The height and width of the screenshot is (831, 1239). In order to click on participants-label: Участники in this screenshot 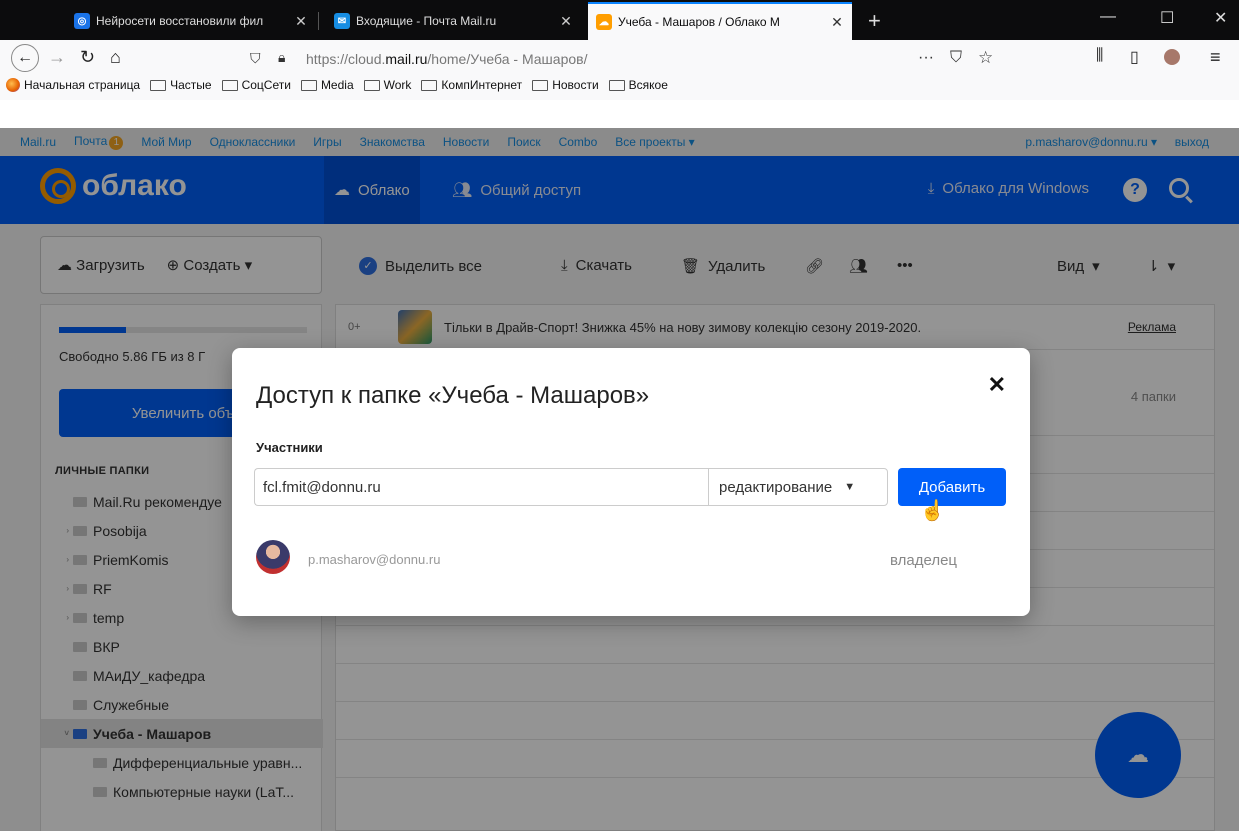, I will do `click(289, 447)`.